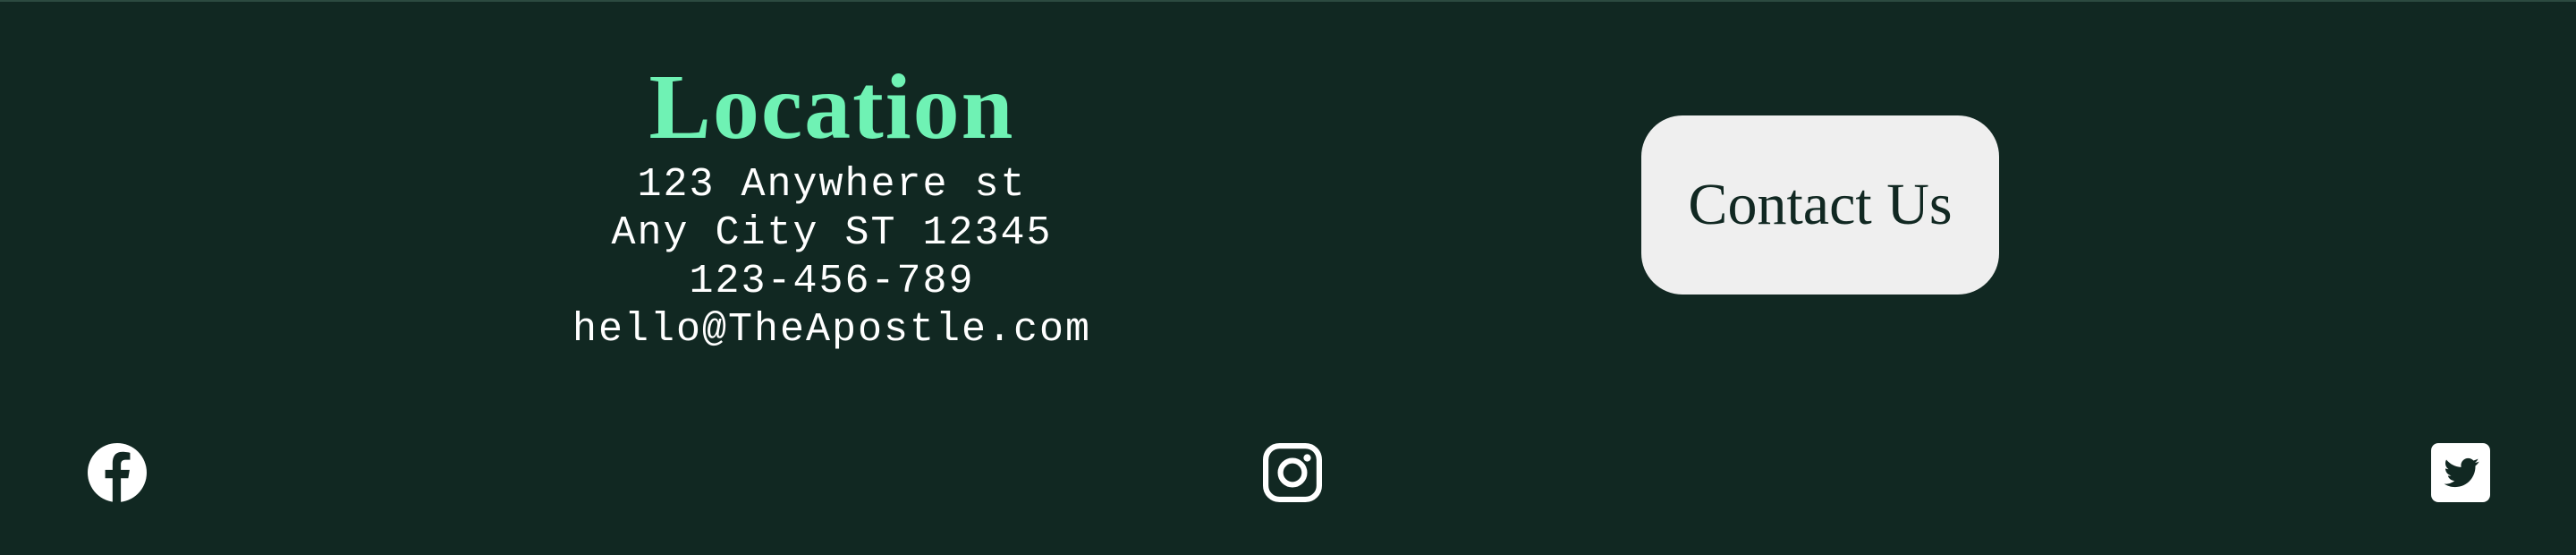 The image size is (2576, 555). I want to click on twitter-link, so click(2460, 472).